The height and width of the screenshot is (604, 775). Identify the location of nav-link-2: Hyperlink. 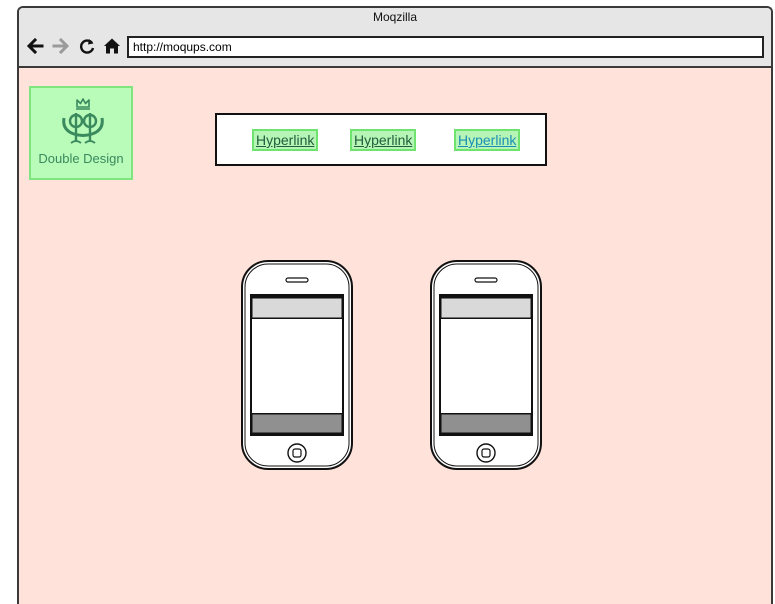
(383, 140).